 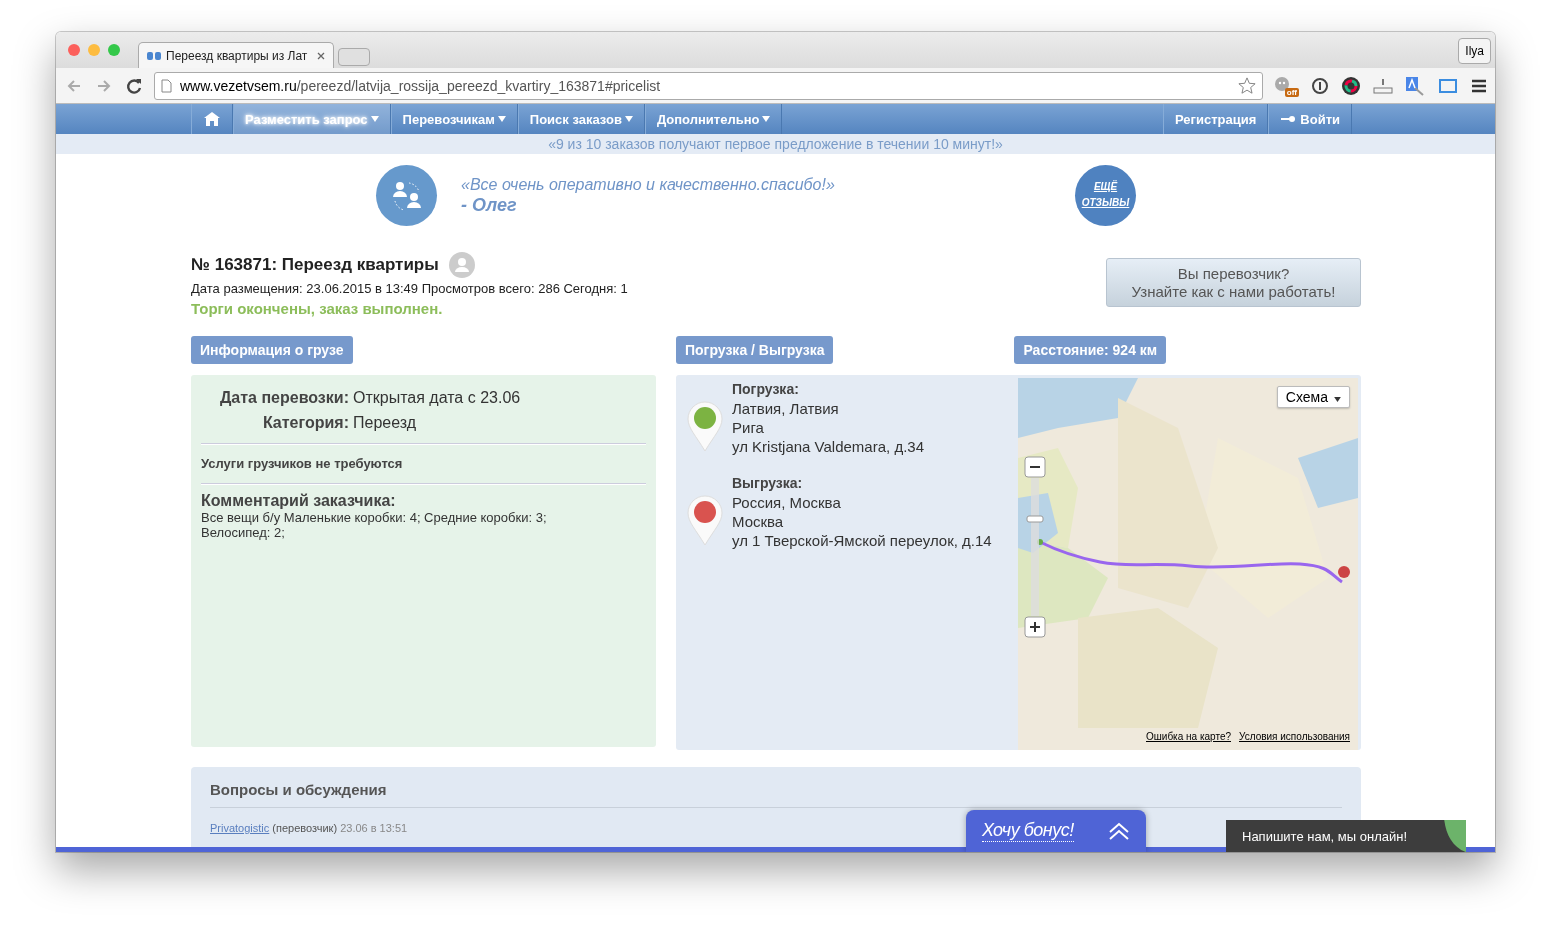 What do you see at coordinates (776, 794) in the screenshot?
I see `discussion-title: Вопросы и обсуждения` at bounding box center [776, 794].